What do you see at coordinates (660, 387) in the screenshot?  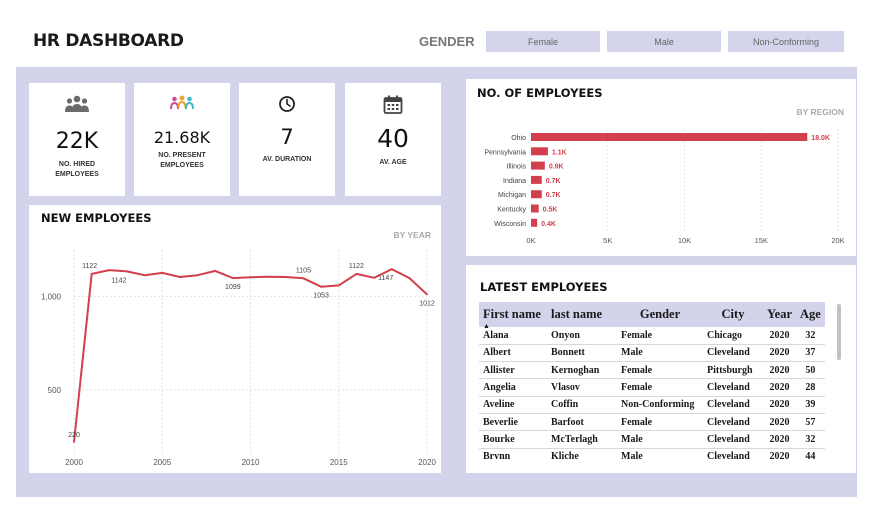 I see `table-cell: Female` at bounding box center [660, 387].